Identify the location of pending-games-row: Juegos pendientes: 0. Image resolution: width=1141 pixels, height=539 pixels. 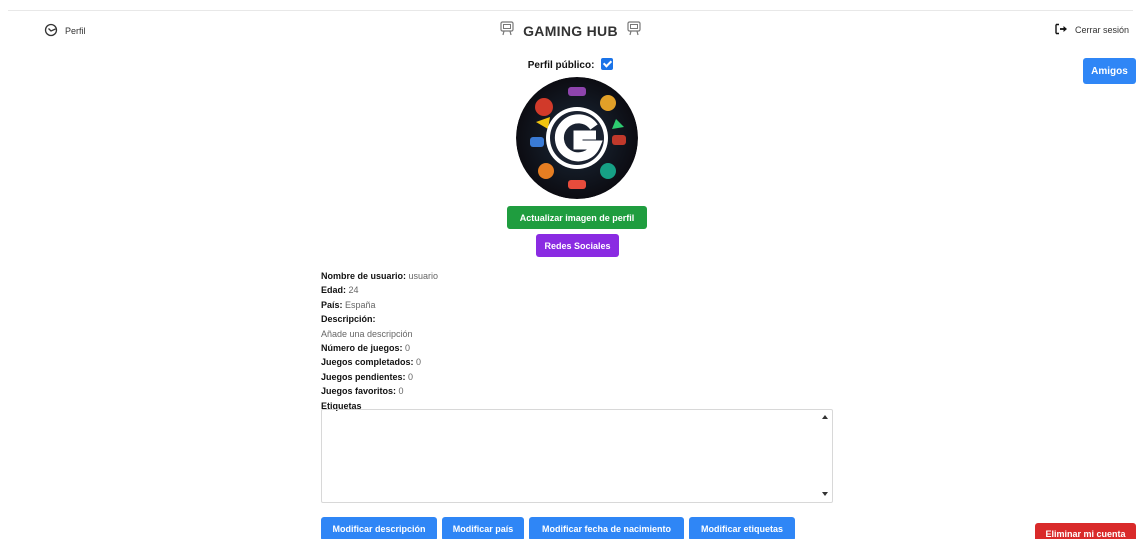
(367, 376).